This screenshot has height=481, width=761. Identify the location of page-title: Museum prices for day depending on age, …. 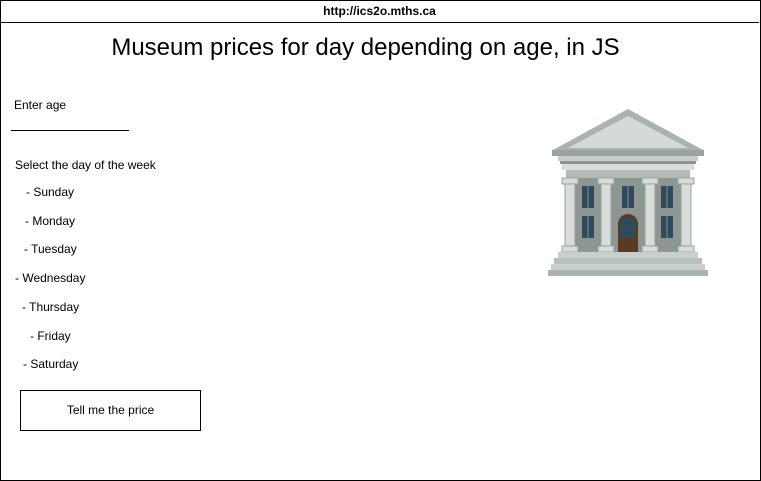
(365, 47).